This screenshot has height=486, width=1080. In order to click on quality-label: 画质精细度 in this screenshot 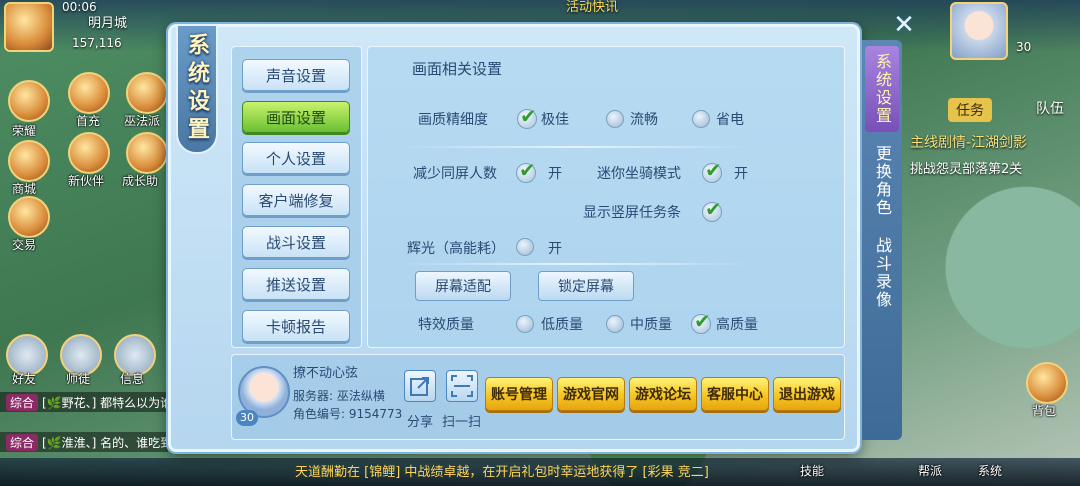, I will do `click(453, 120)`.